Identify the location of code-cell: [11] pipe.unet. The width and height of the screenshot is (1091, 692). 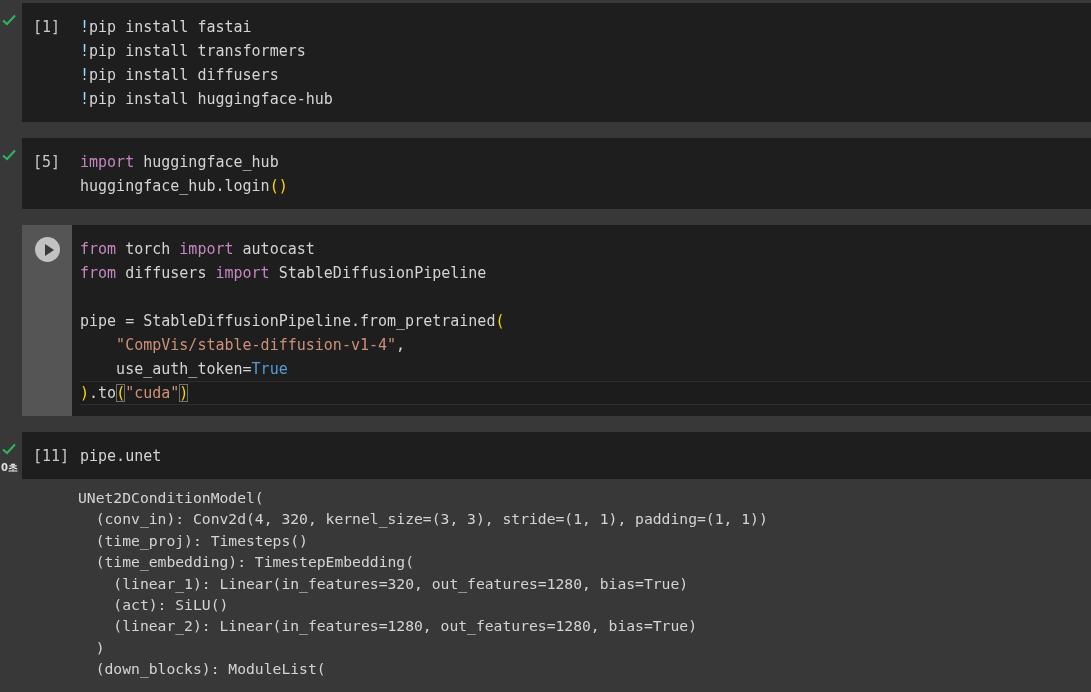
(556, 455).